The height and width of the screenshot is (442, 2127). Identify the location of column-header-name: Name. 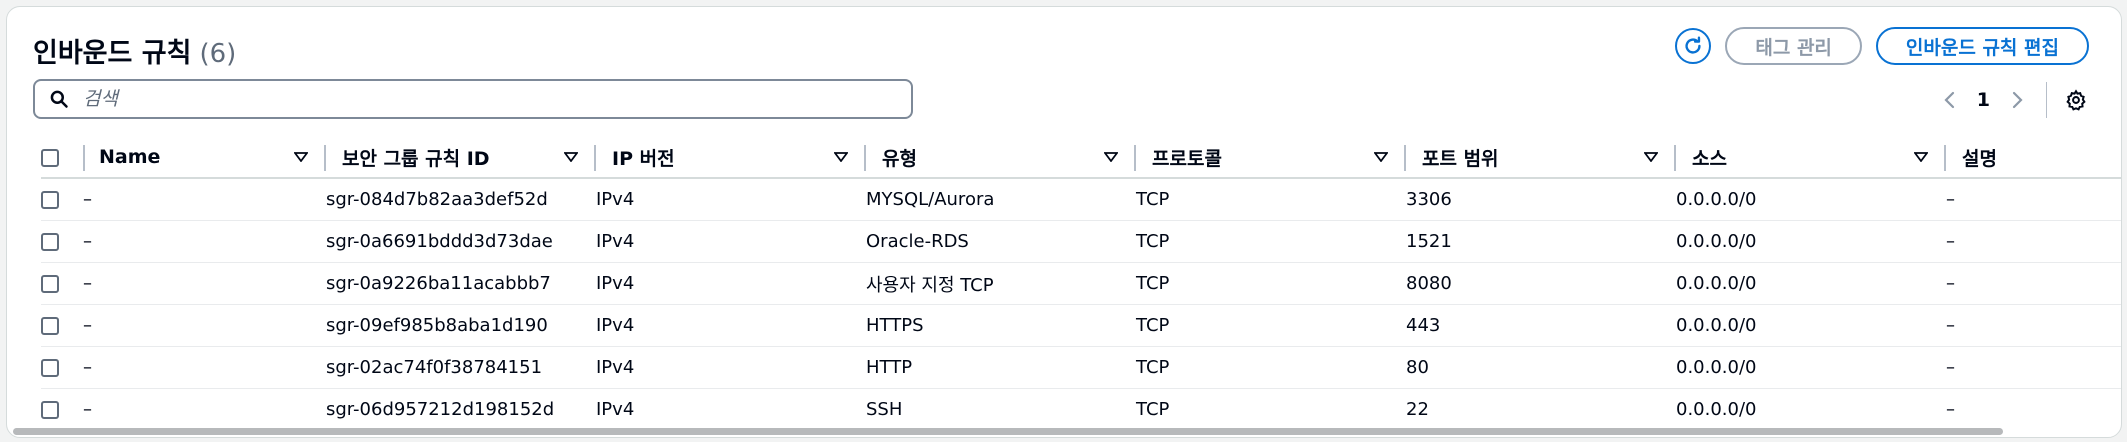
(204, 158).